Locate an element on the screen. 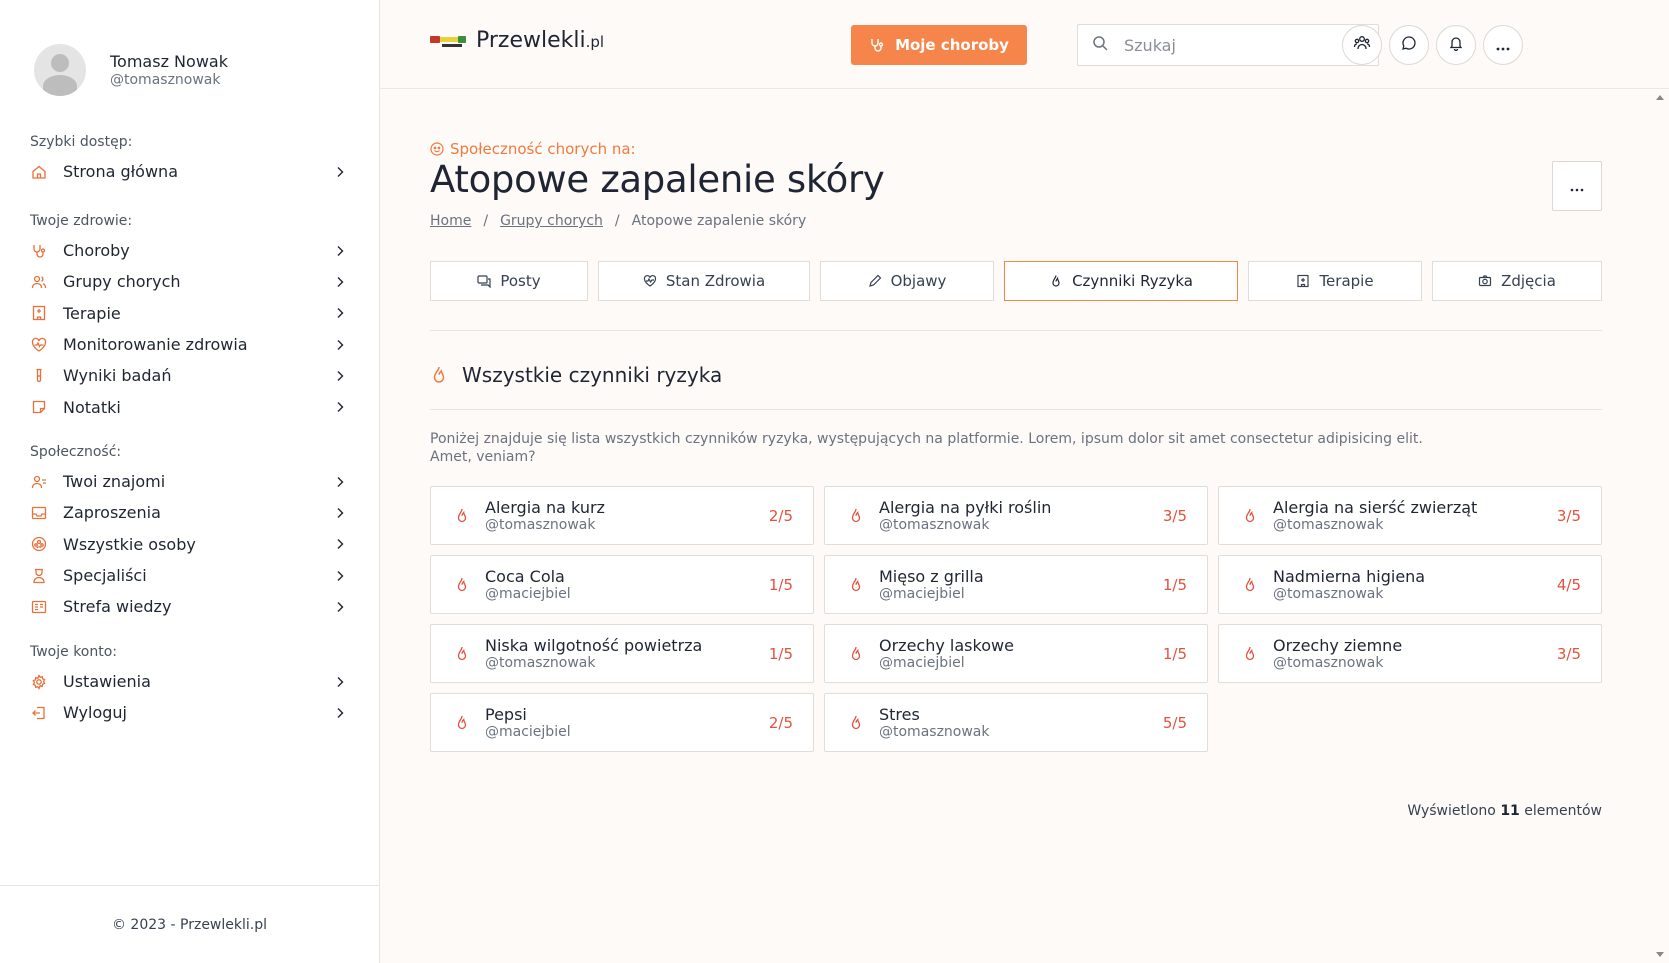 This screenshot has height=963, width=1669. sidebar-item-terapie: Terapie is located at coordinates (188, 313).